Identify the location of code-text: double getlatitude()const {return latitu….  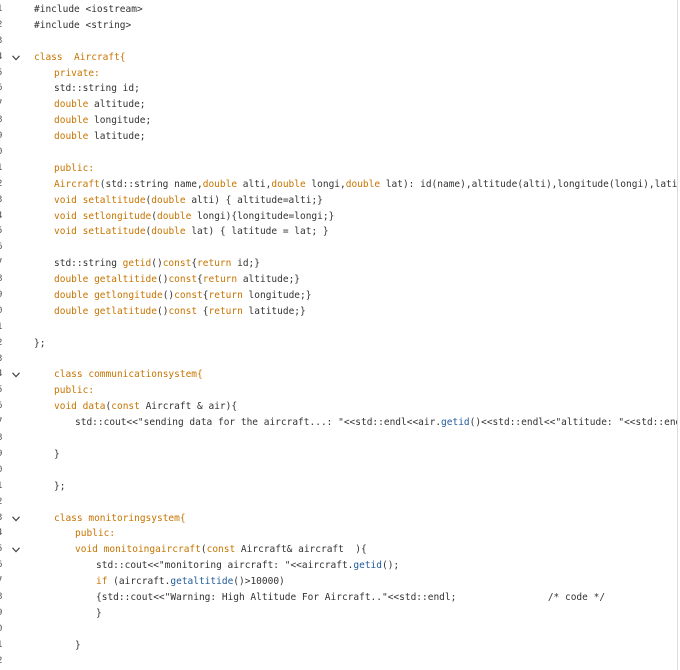
(365, 312).